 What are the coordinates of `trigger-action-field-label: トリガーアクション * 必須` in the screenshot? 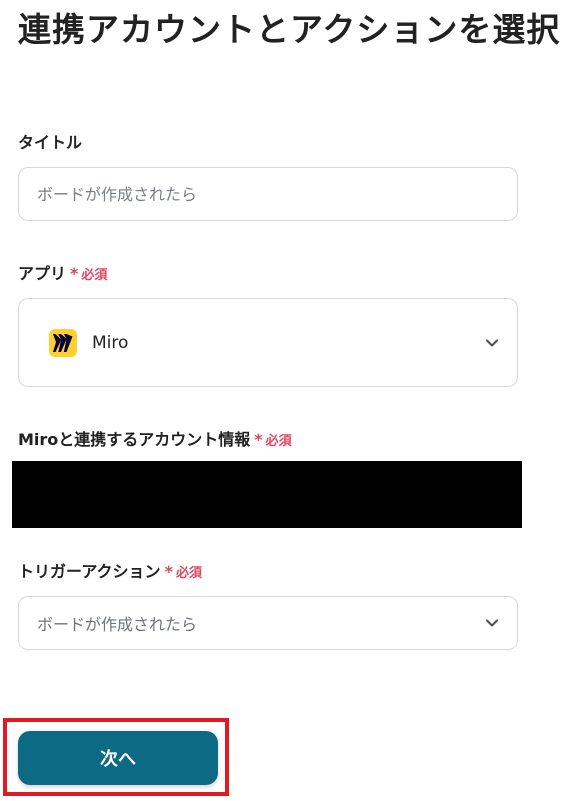 It's located at (110, 573).